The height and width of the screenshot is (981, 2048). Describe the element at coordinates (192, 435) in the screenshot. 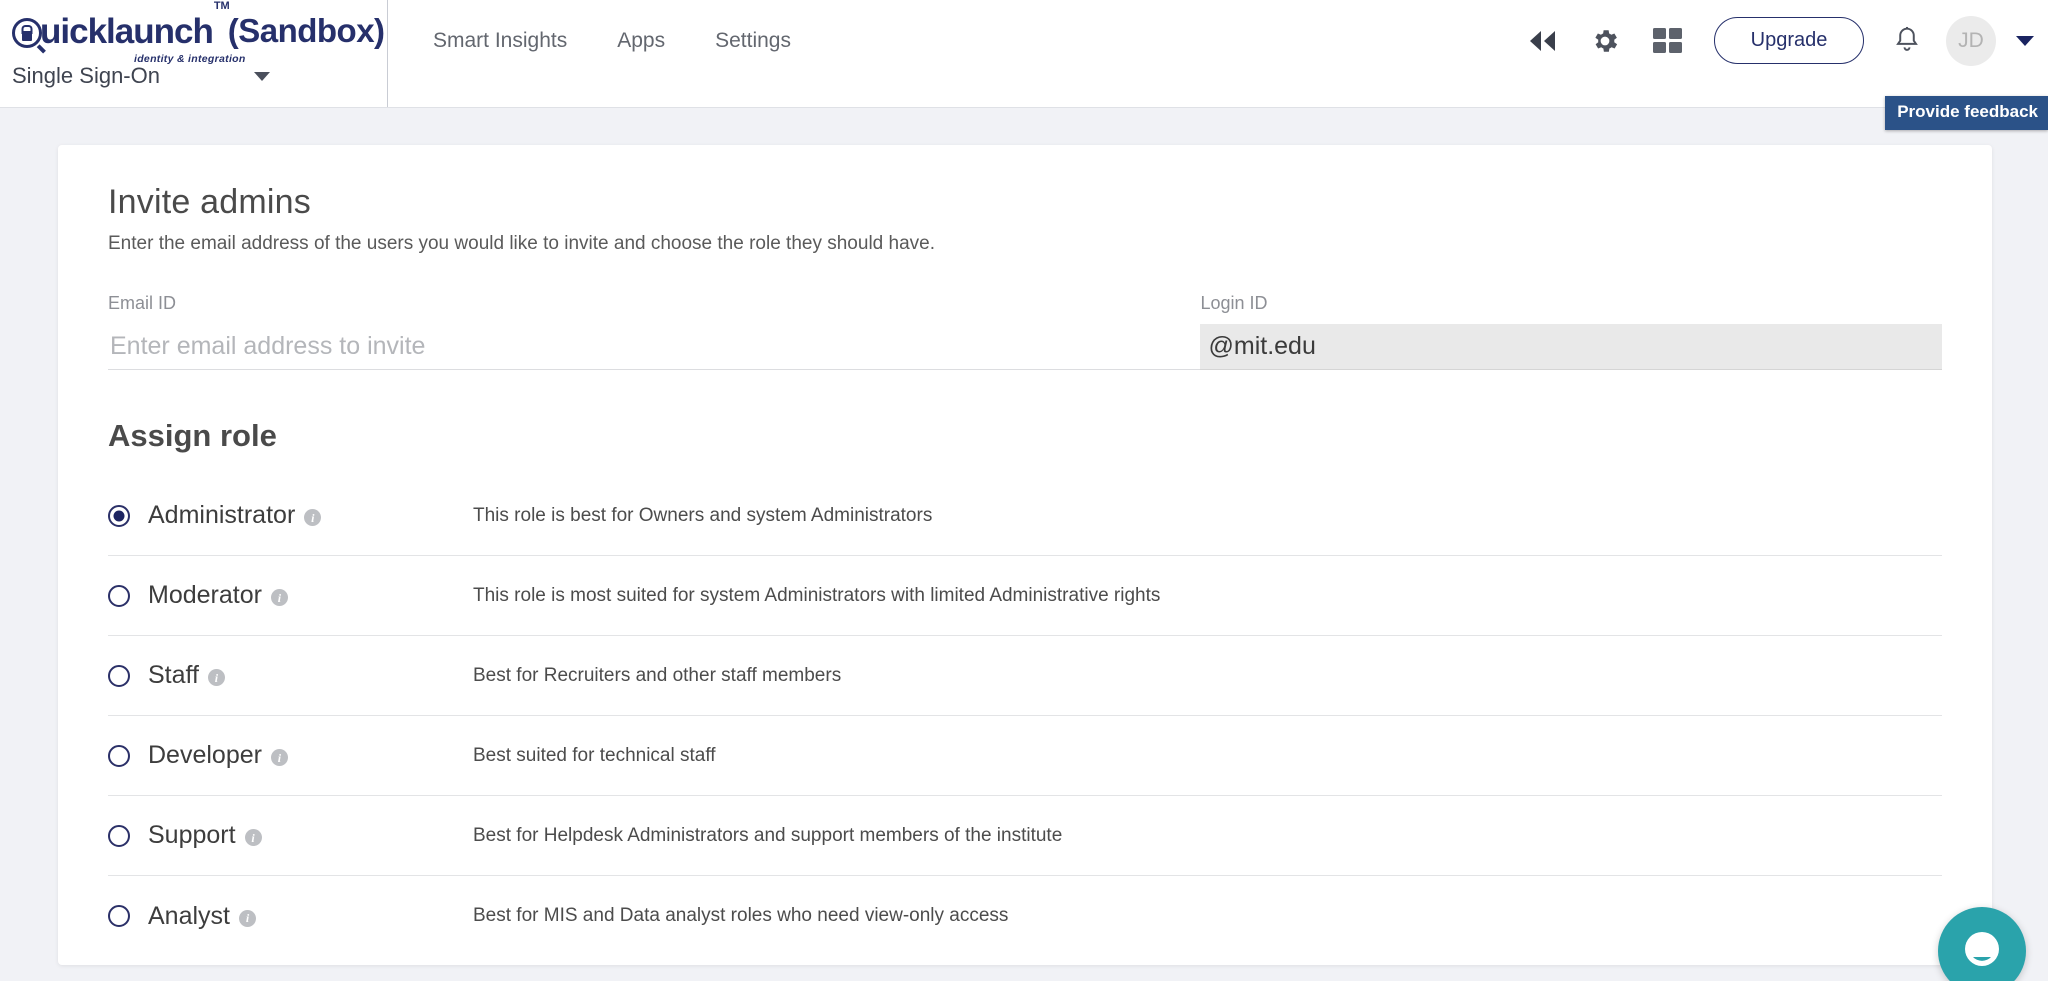

I see `assign-role-title: Assign role` at that location.